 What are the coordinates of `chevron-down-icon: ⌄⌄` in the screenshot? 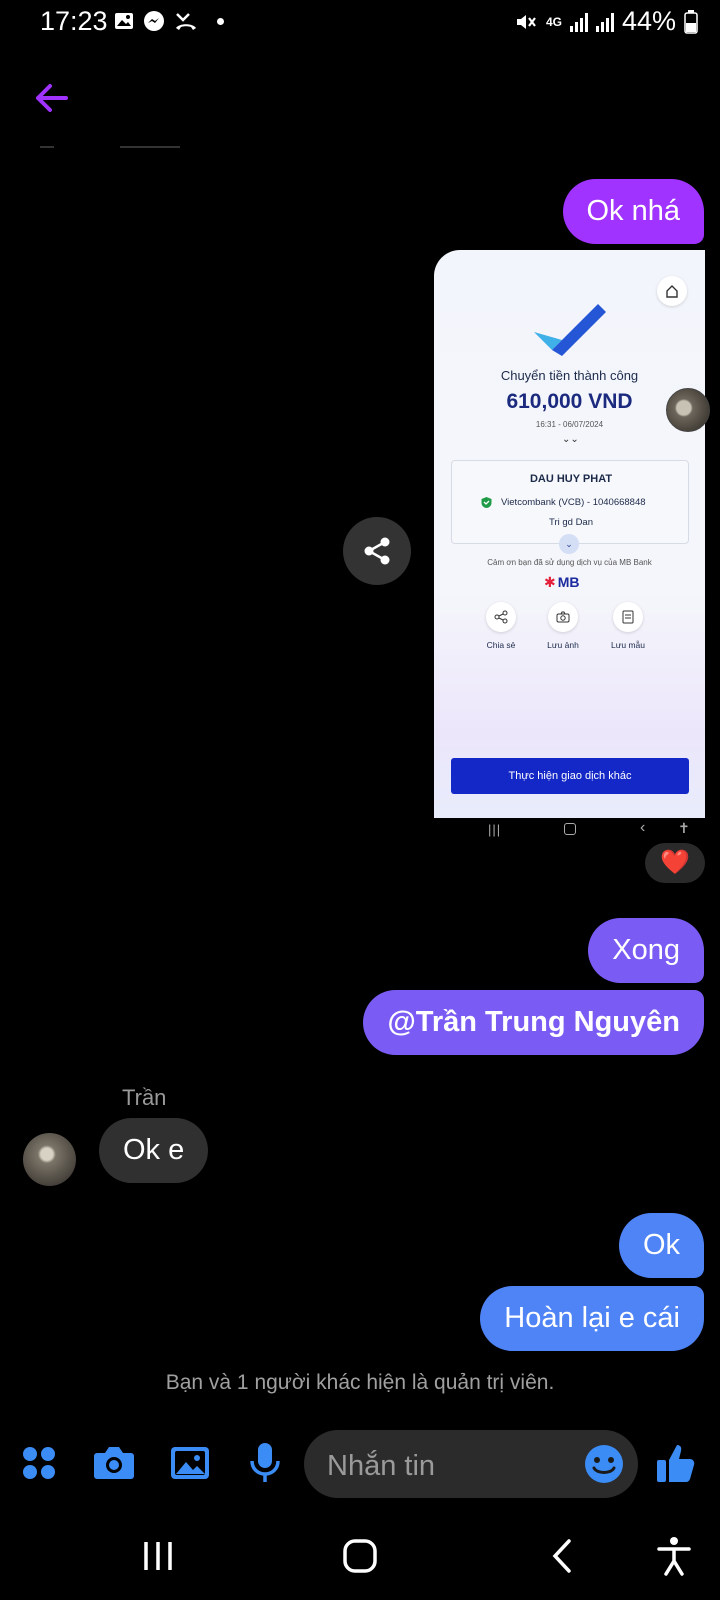 It's located at (570, 439).